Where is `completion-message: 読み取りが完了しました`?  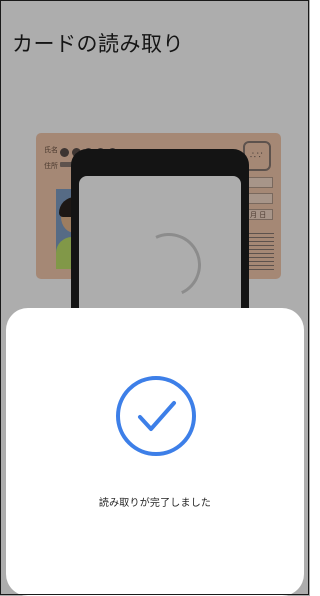
completion-message: 読み取りが完了しました is located at coordinates (155, 503).